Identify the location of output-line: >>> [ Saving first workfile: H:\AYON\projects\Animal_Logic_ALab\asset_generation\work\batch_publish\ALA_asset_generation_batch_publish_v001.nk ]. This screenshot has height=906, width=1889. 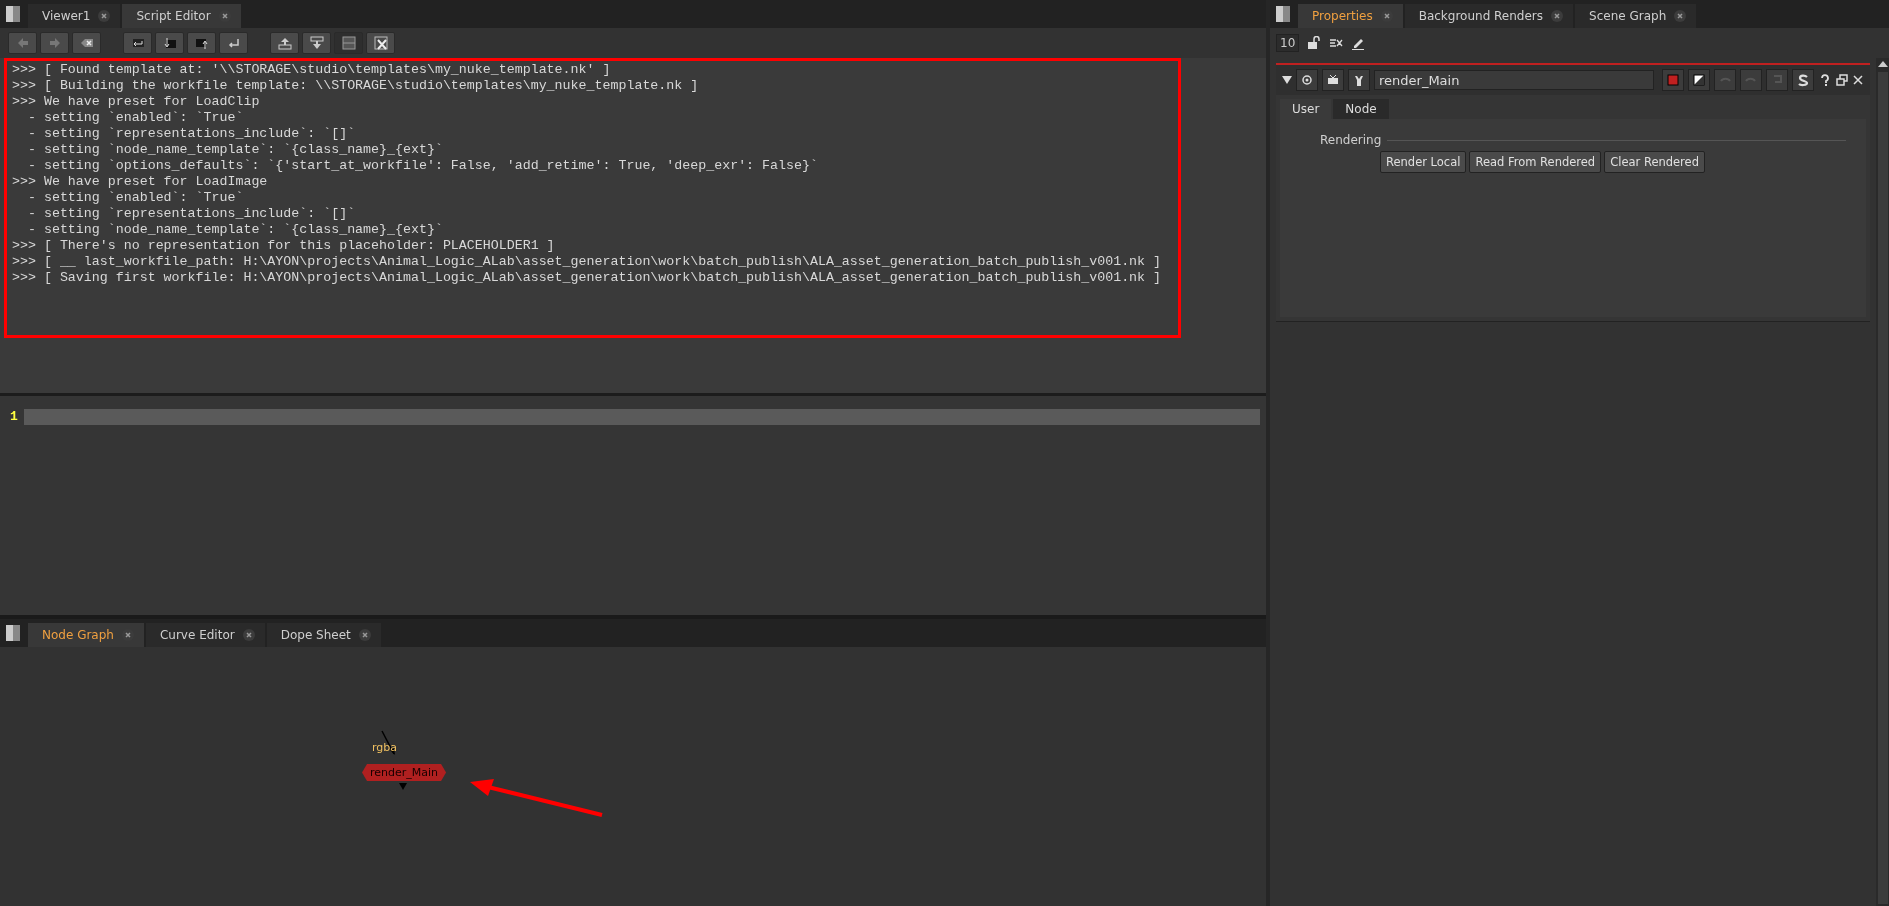
(587, 278).